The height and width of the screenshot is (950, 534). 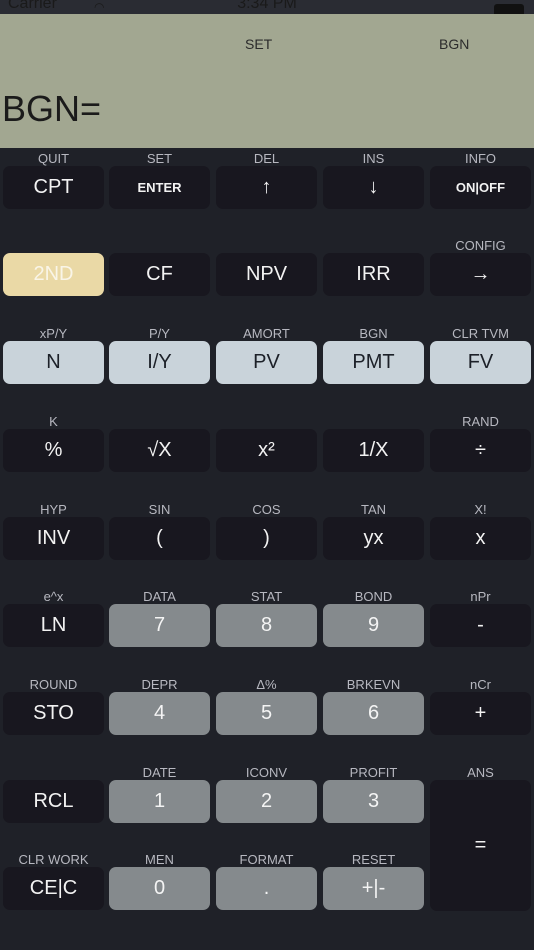 What do you see at coordinates (266, 888) in the screenshot?
I see `decimal-button: .` at bounding box center [266, 888].